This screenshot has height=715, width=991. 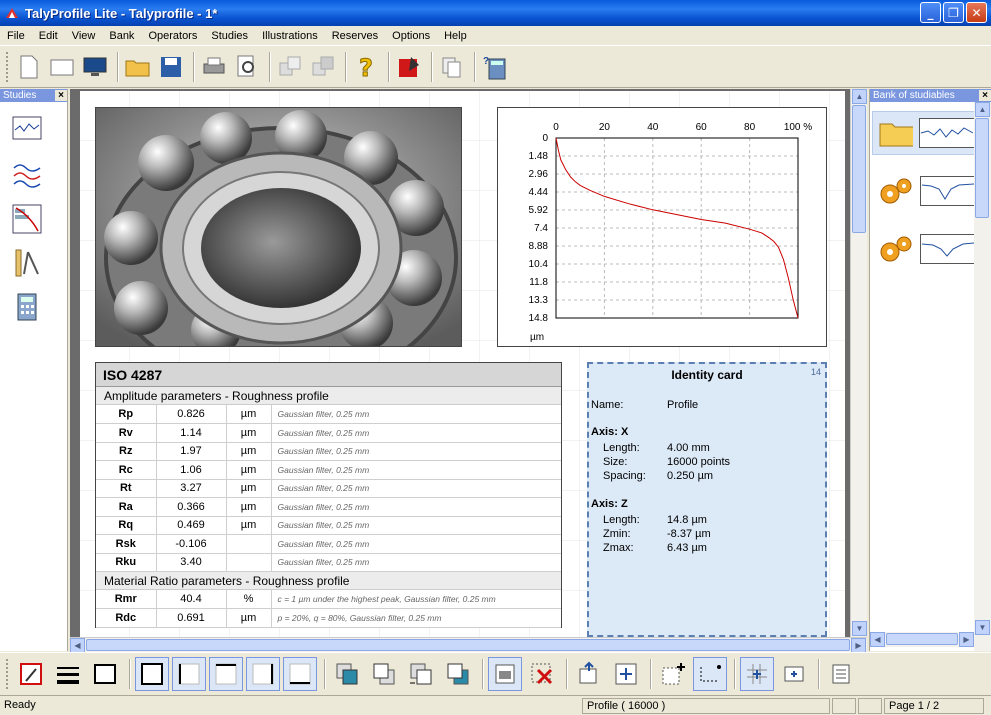 I want to click on param-value: 1.14, so click(x=191, y=433).